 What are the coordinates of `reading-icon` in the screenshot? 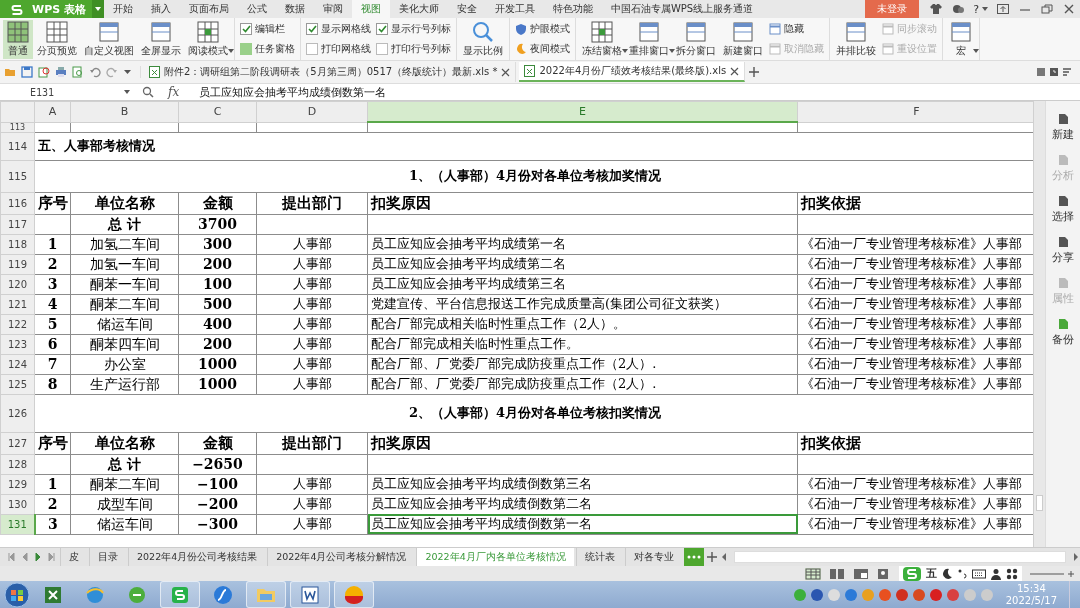 It's located at (884, 573).